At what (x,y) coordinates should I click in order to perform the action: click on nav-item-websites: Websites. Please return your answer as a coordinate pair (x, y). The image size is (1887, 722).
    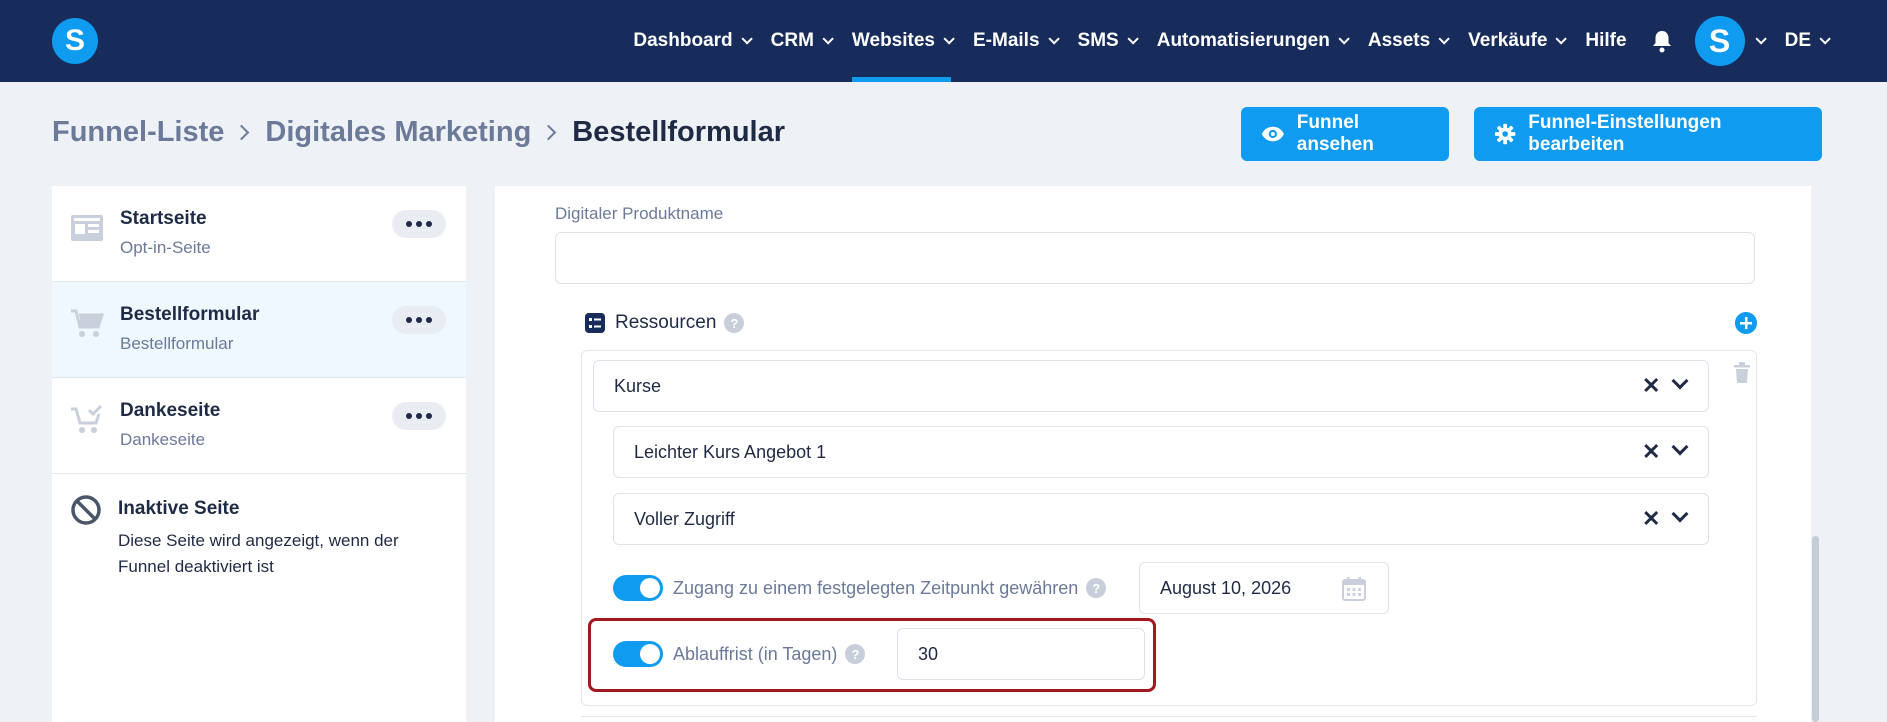
    Looking at the image, I should click on (903, 41).